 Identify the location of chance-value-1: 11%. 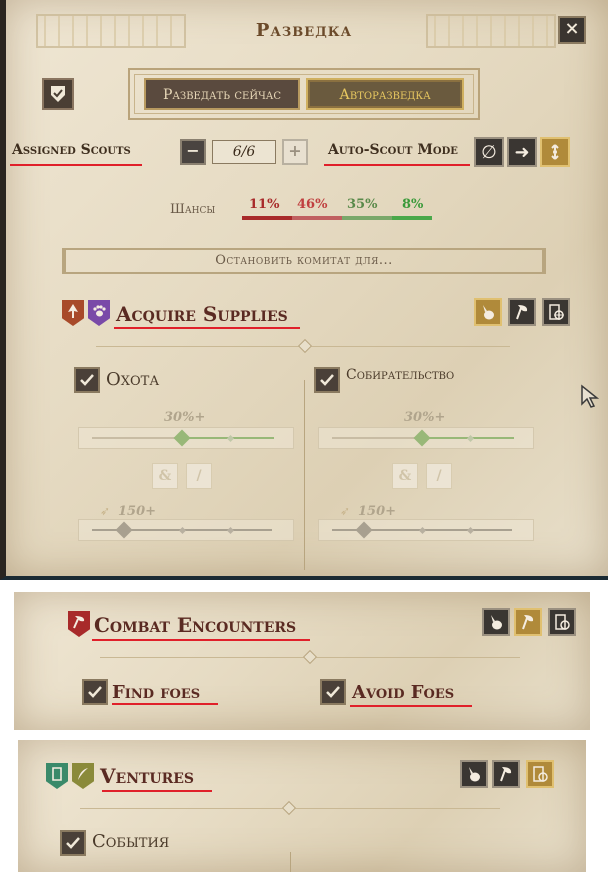
(264, 204).